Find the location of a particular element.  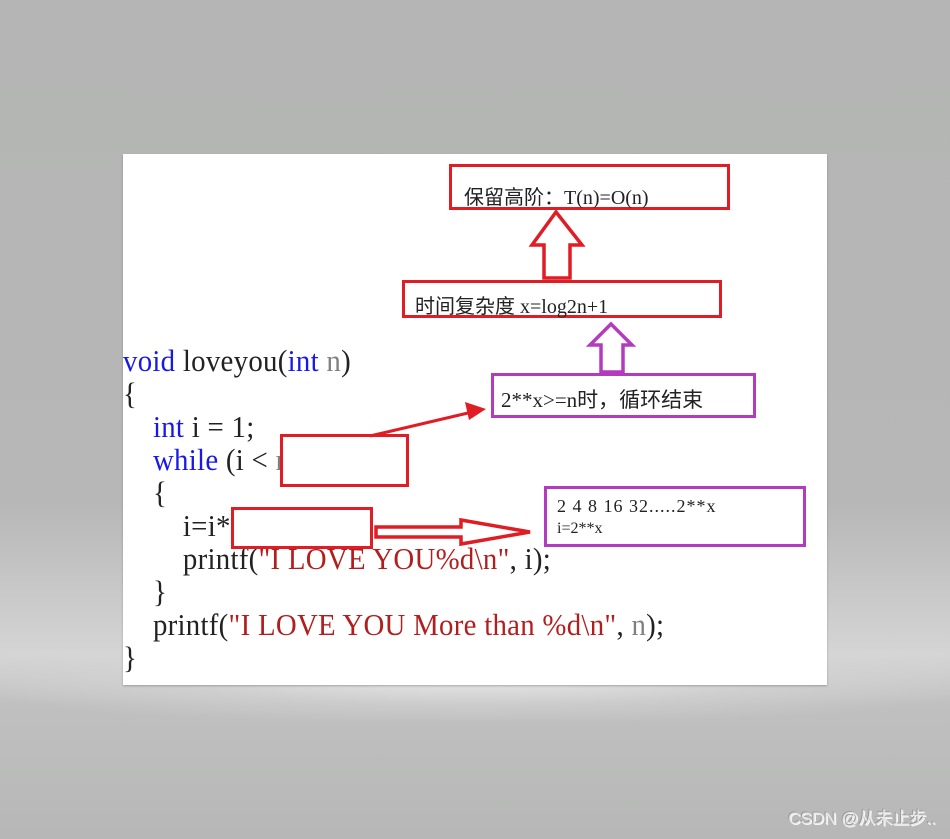

code-text: ) is located at coordinates (346, 360).